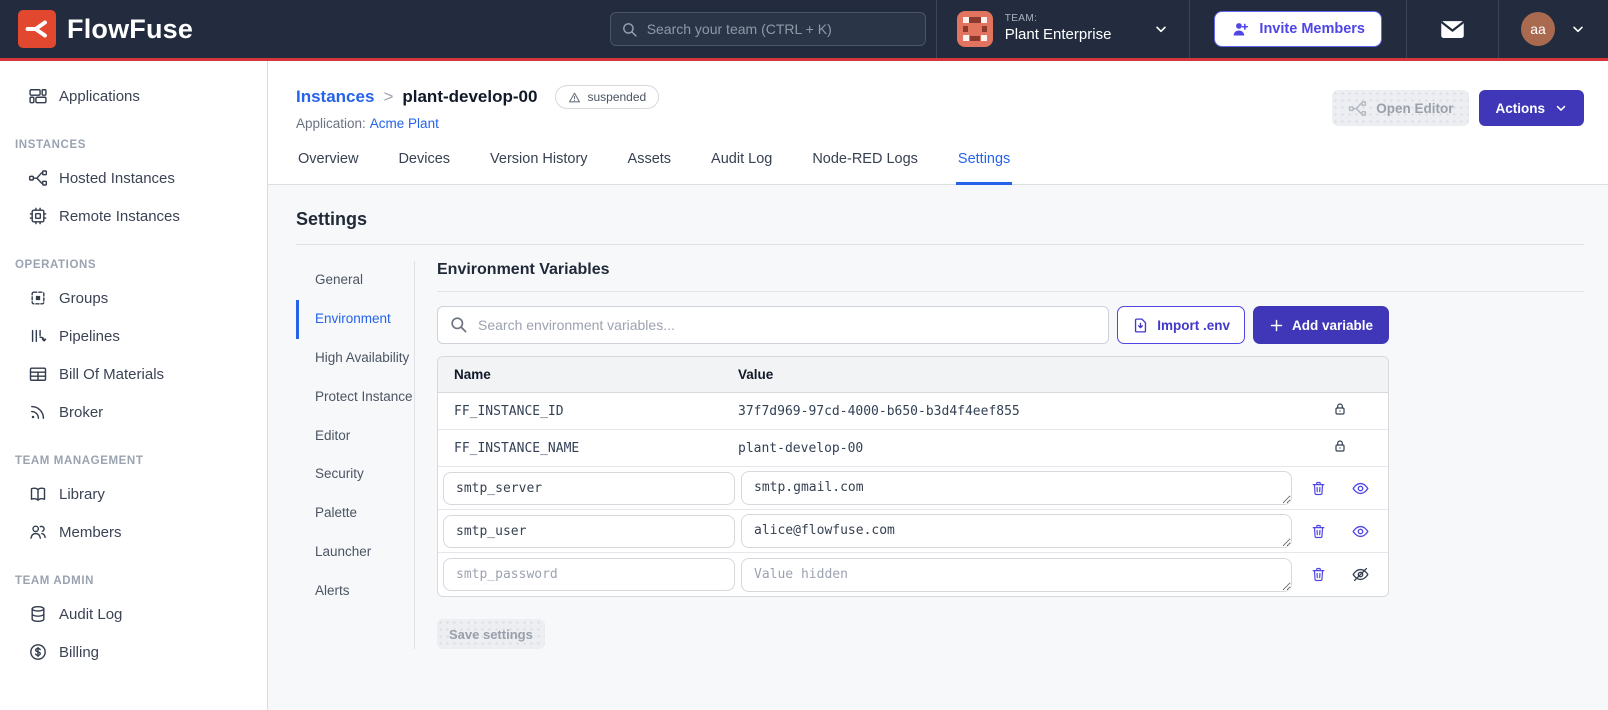  I want to click on tab-settings: Settings, so click(984, 165).